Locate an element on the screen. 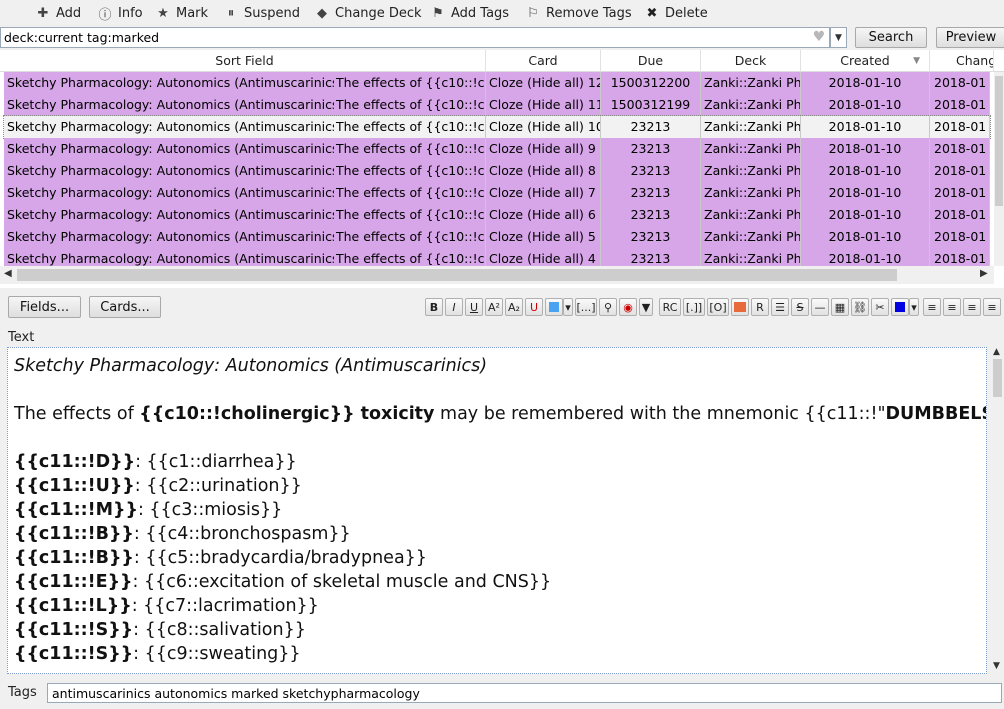 This screenshot has height=709, width=1004. editor-vertical-scrollbar: ▲ ▼ is located at coordinates (997, 510).